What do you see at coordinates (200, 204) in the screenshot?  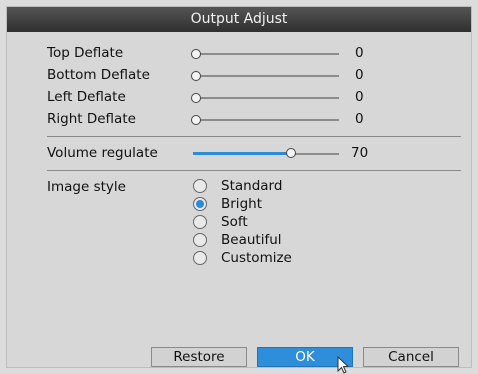 I see `radio-bright` at bounding box center [200, 204].